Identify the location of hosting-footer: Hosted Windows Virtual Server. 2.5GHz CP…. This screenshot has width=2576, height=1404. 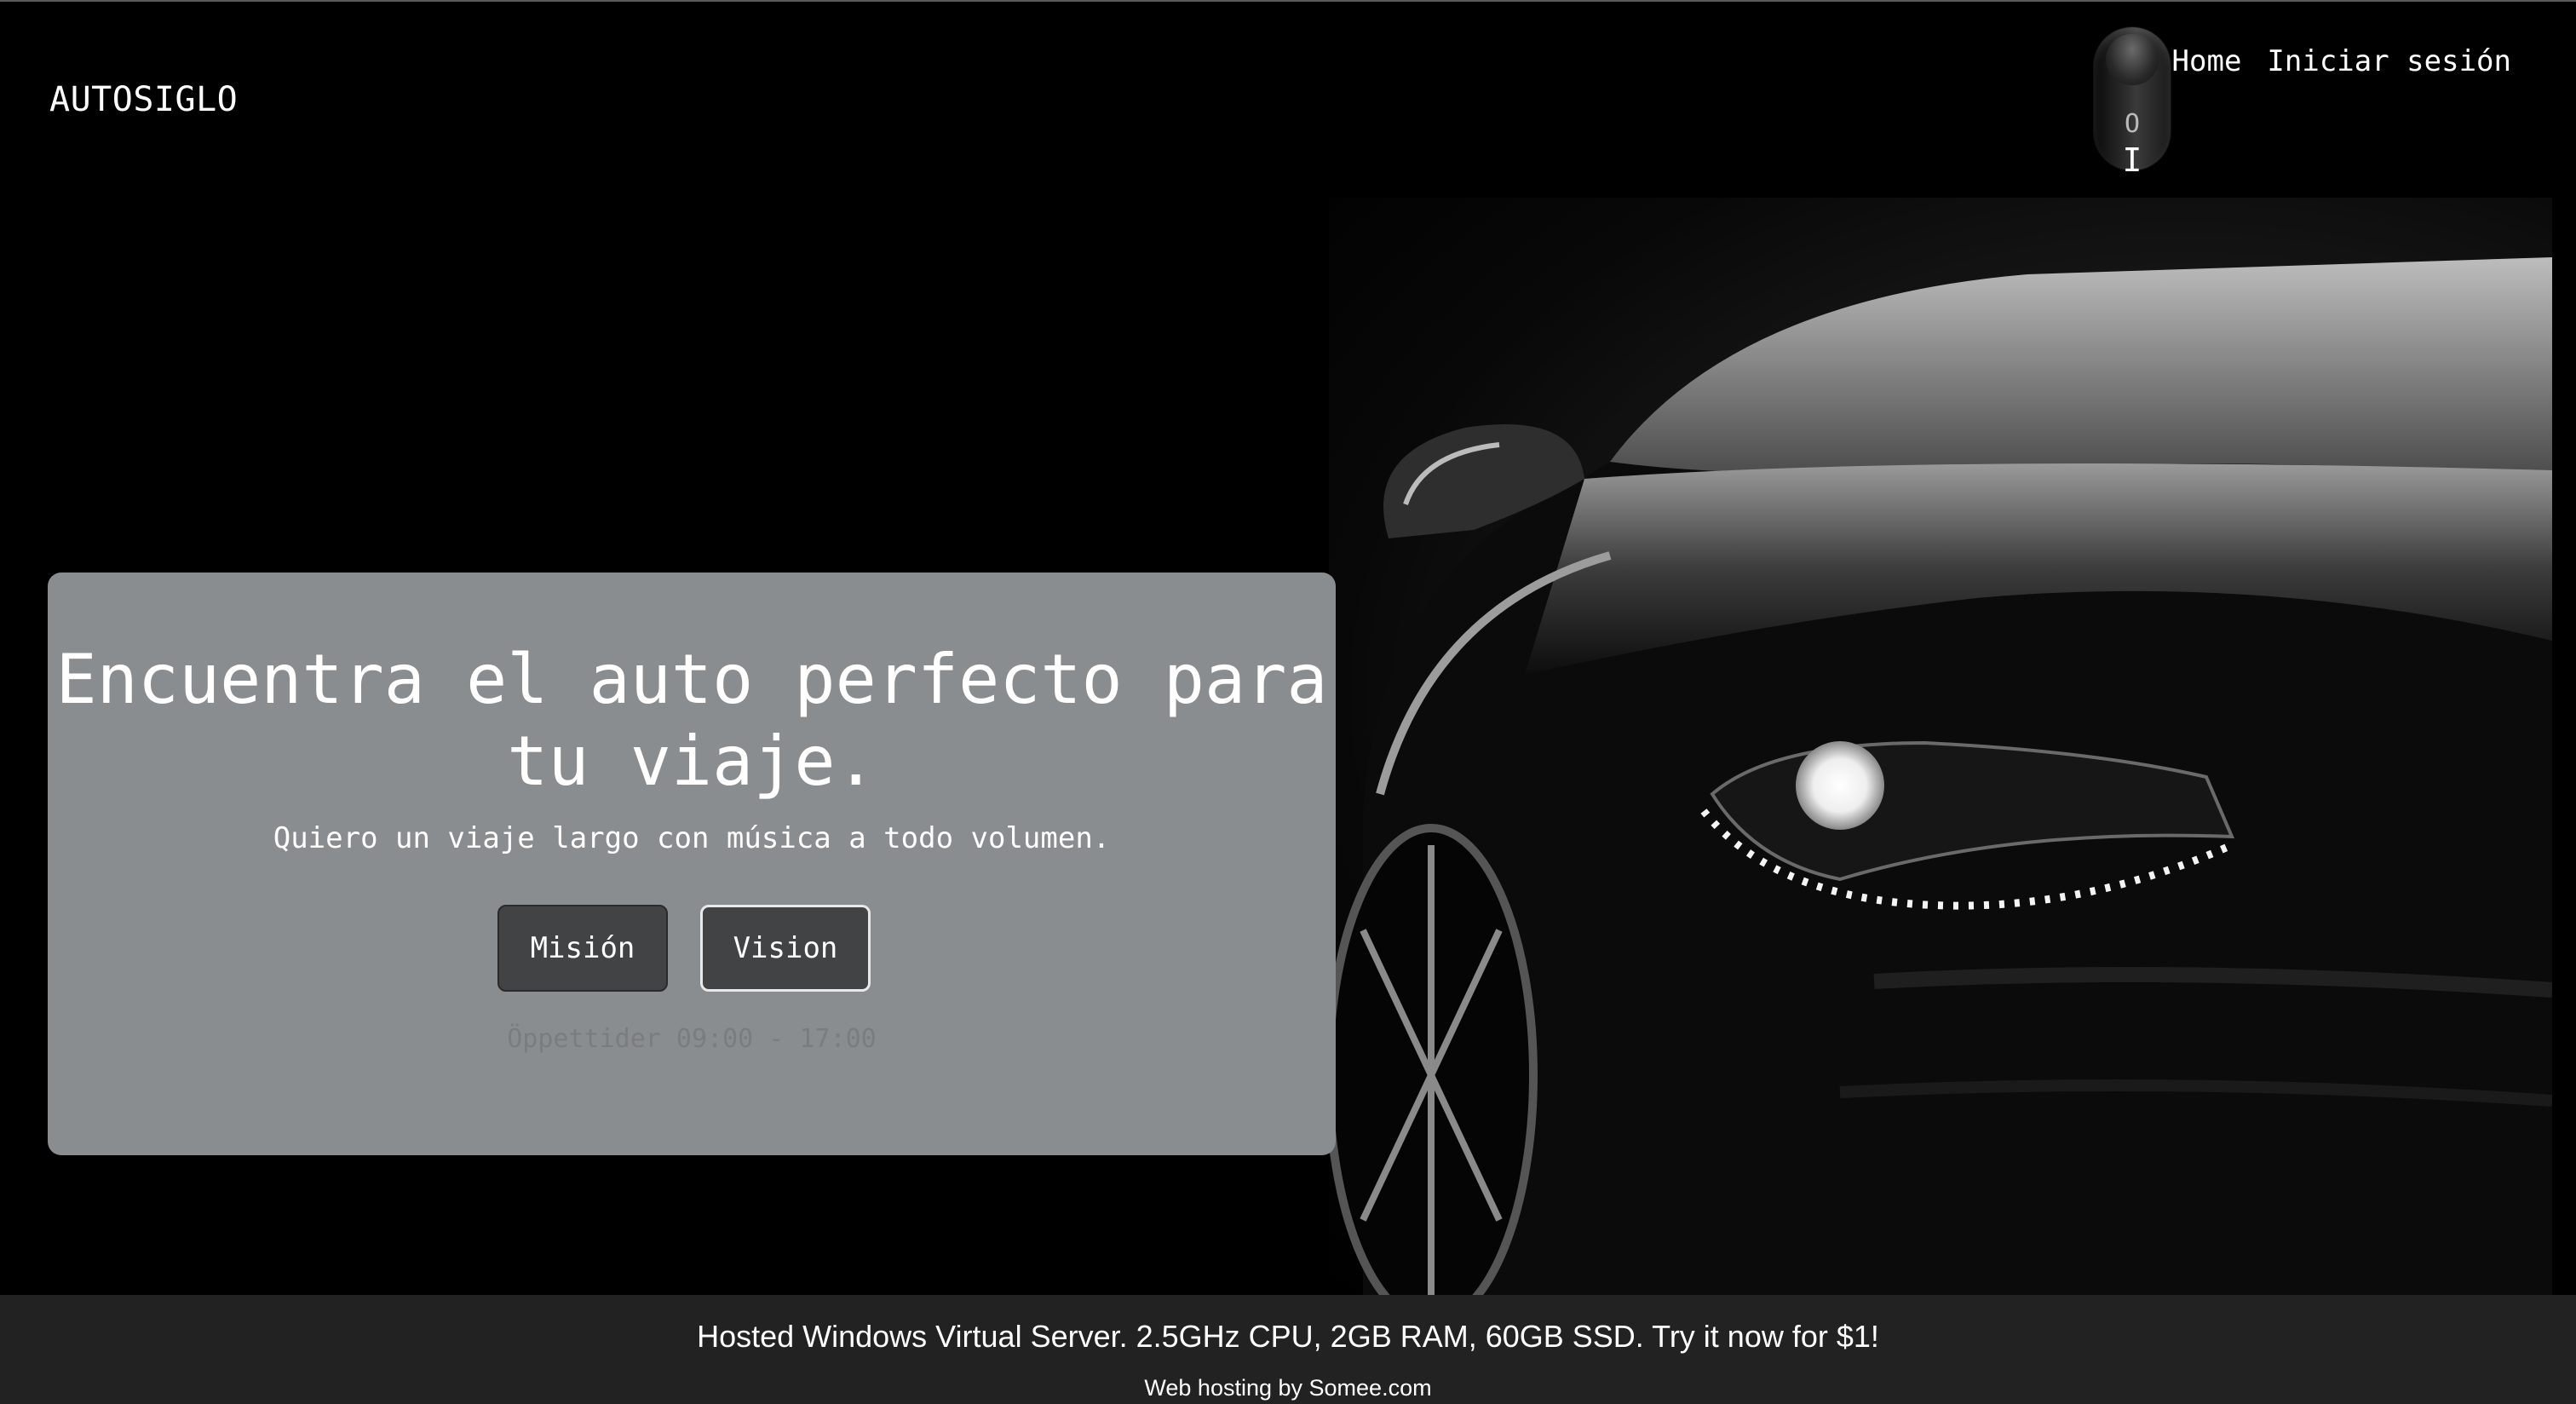
(1288, 1349).